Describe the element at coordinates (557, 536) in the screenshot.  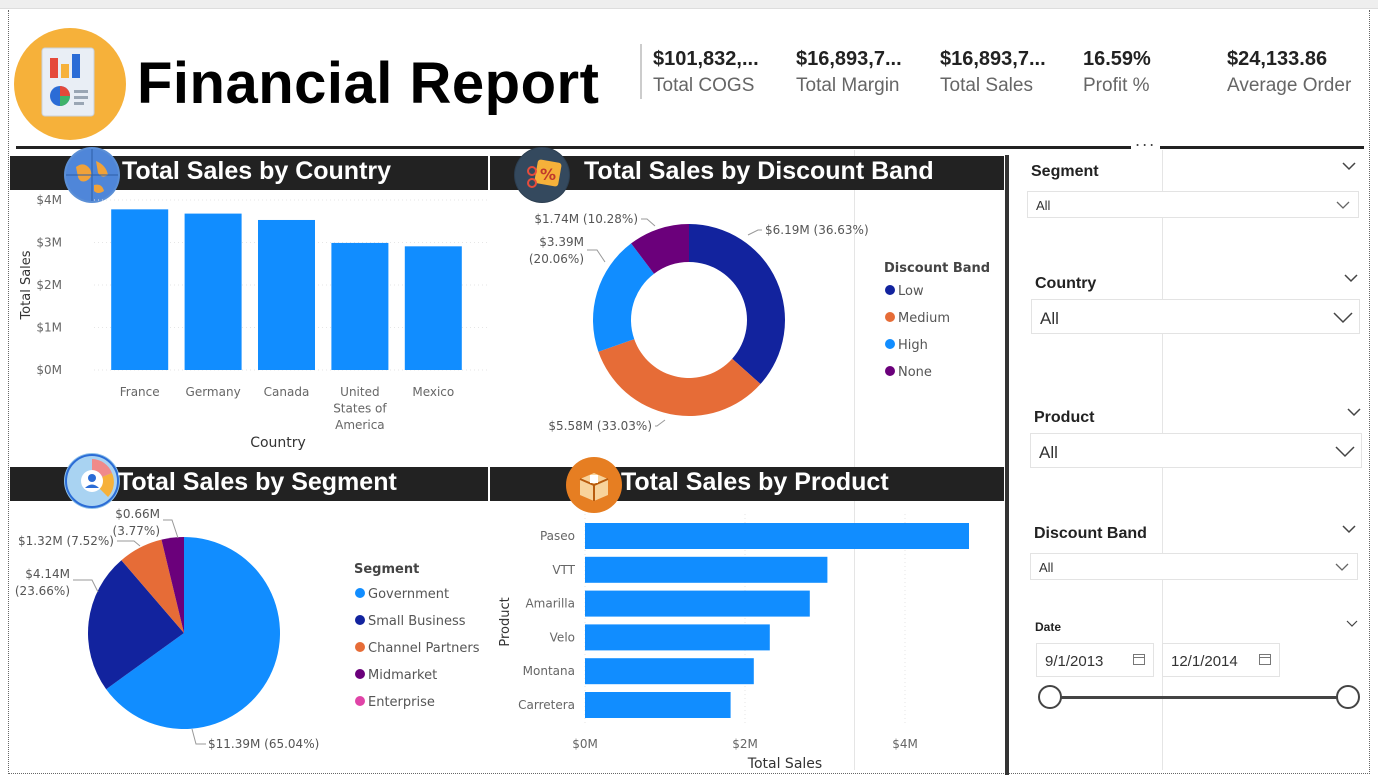
I see `y-tick-label: Paseo` at that location.